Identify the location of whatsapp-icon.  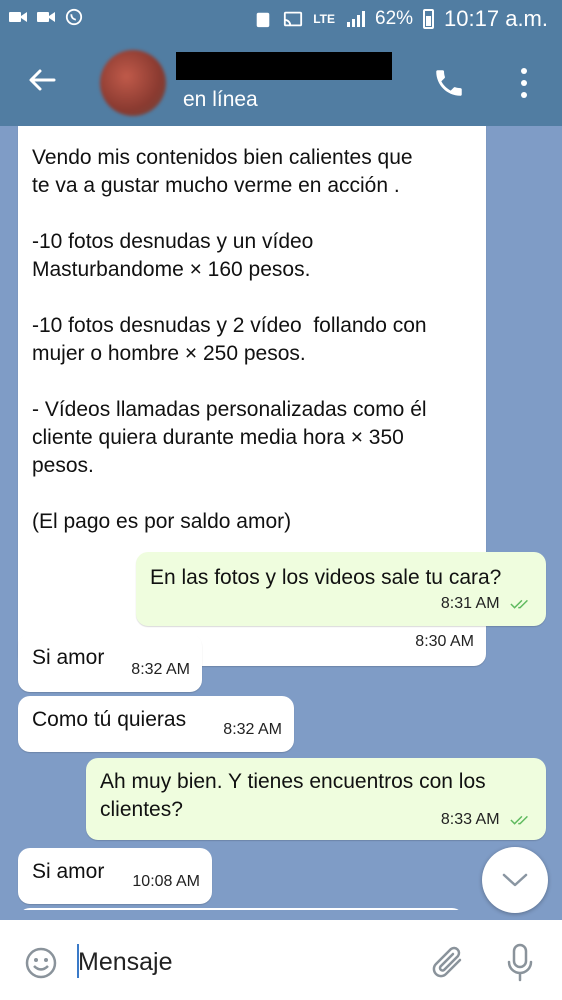
(74, 17).